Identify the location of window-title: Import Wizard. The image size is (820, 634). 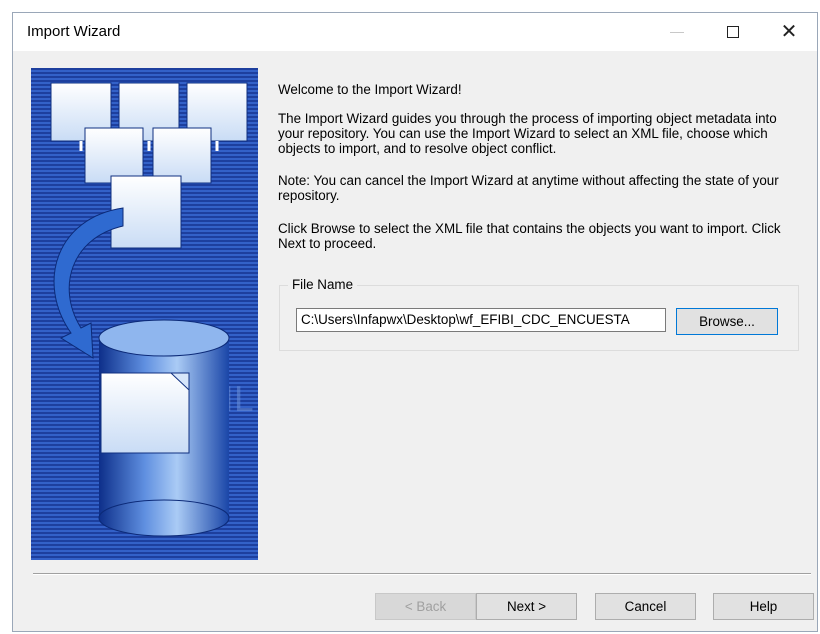
(74, 31).